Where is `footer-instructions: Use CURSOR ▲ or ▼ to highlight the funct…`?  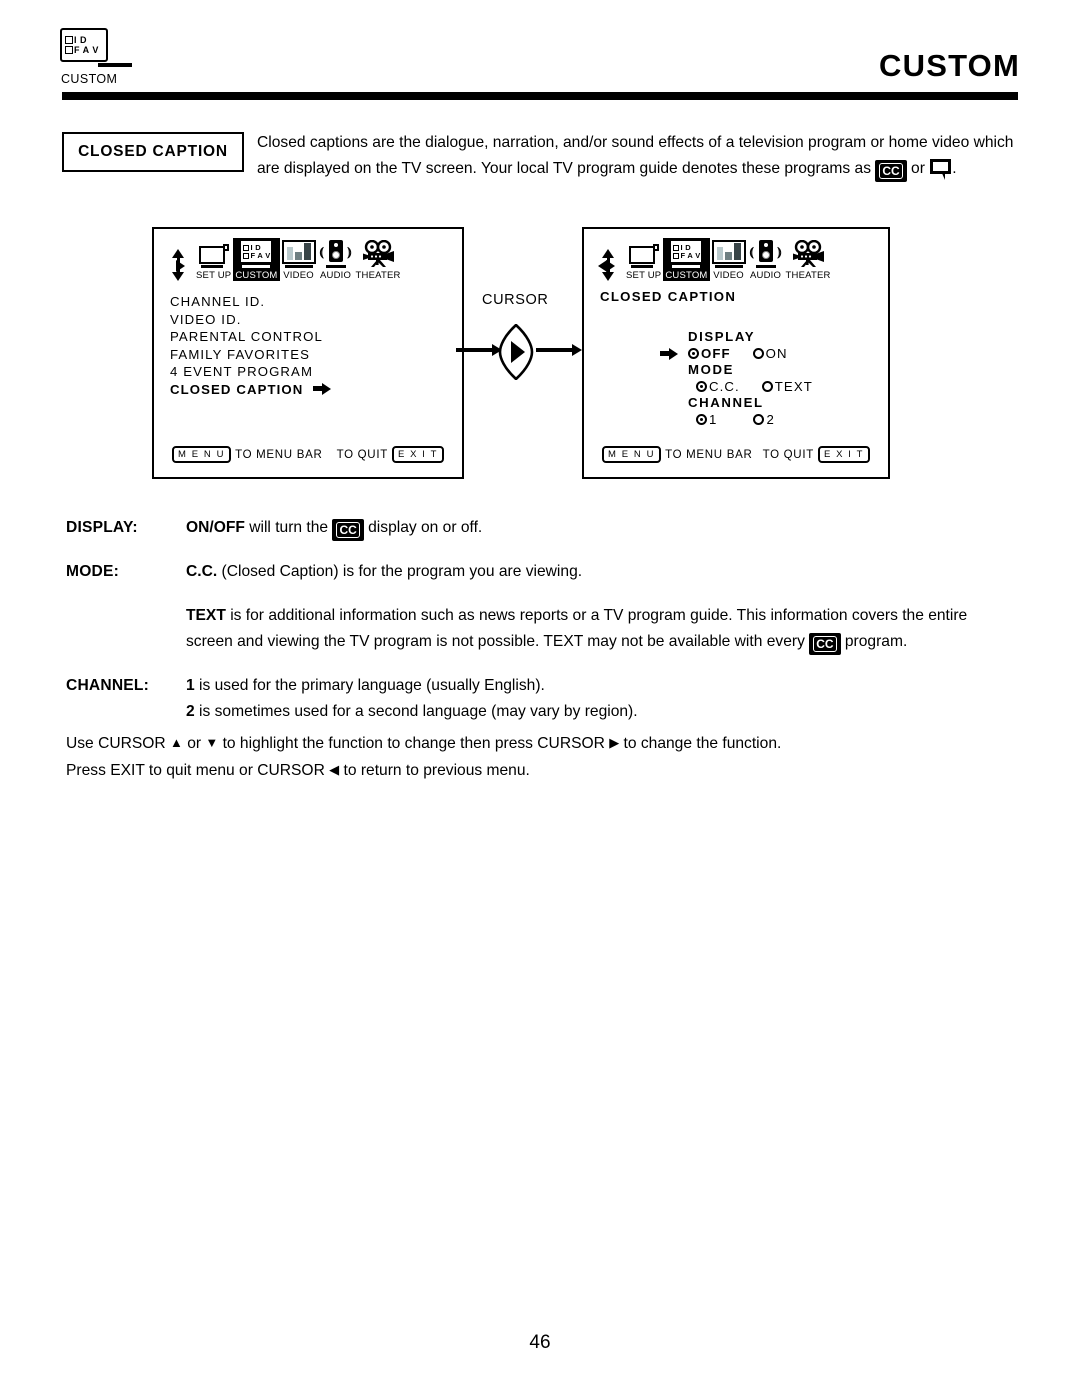 footer-instructions: Use CURSOR ▲ or ▼ to highlight the funct… is located at coordinates (542, 757).